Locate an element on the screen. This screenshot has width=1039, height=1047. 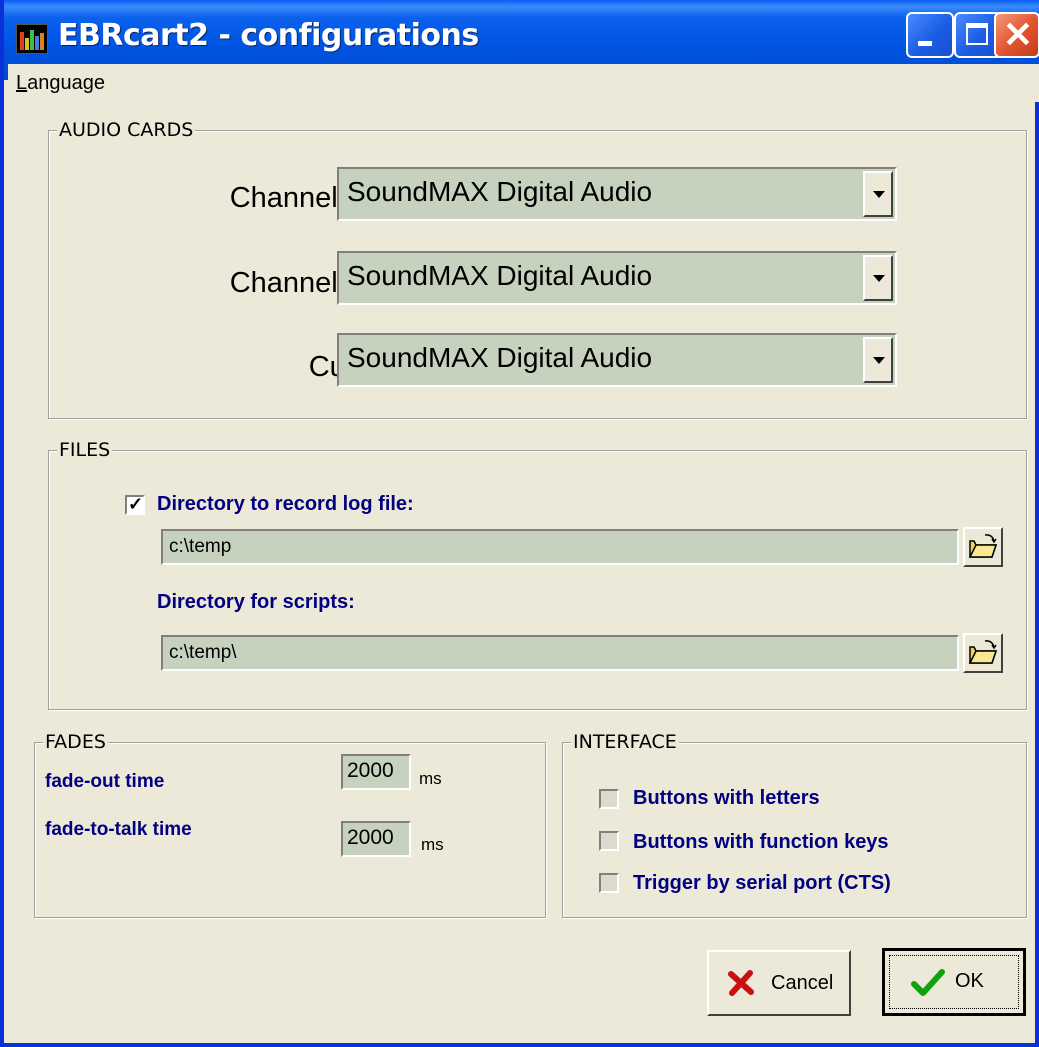
channel2-select: SoundMAX Digital Audio is located at coordinates (617, 278).